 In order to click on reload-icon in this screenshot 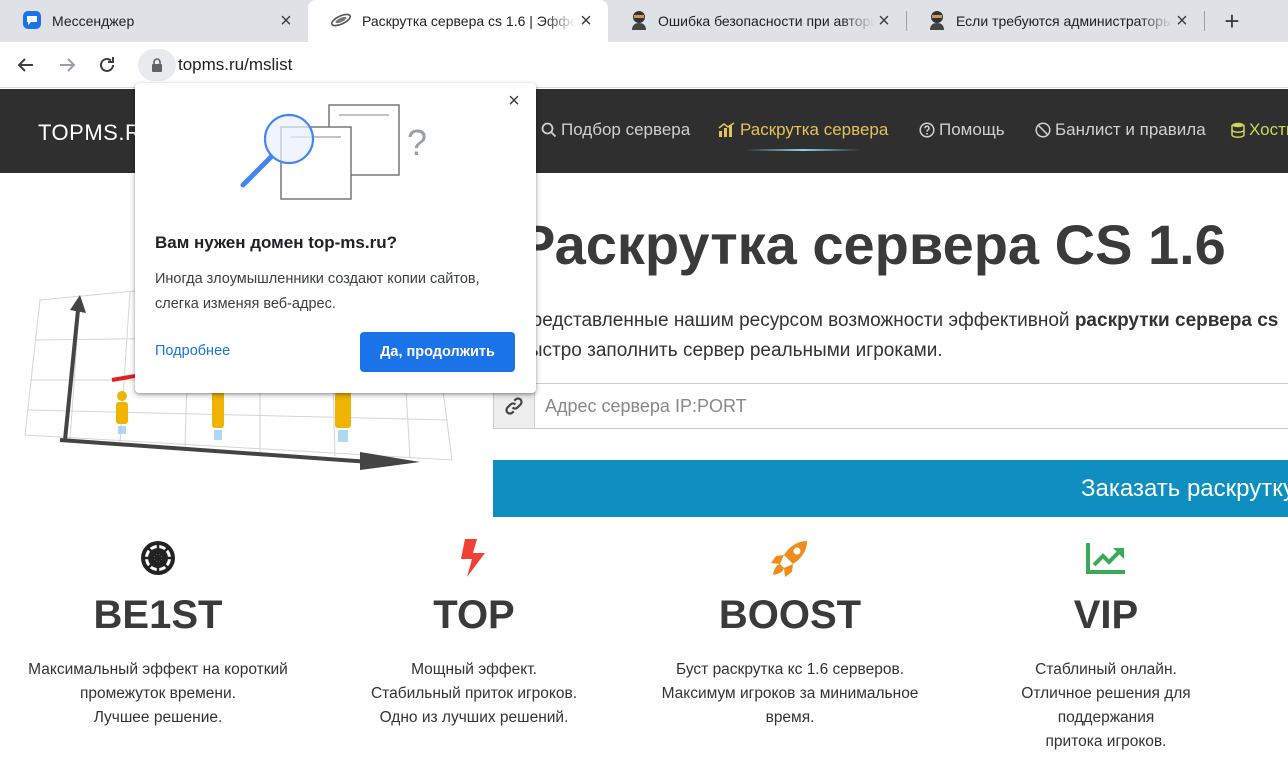, I will do `click(107, 64)`.